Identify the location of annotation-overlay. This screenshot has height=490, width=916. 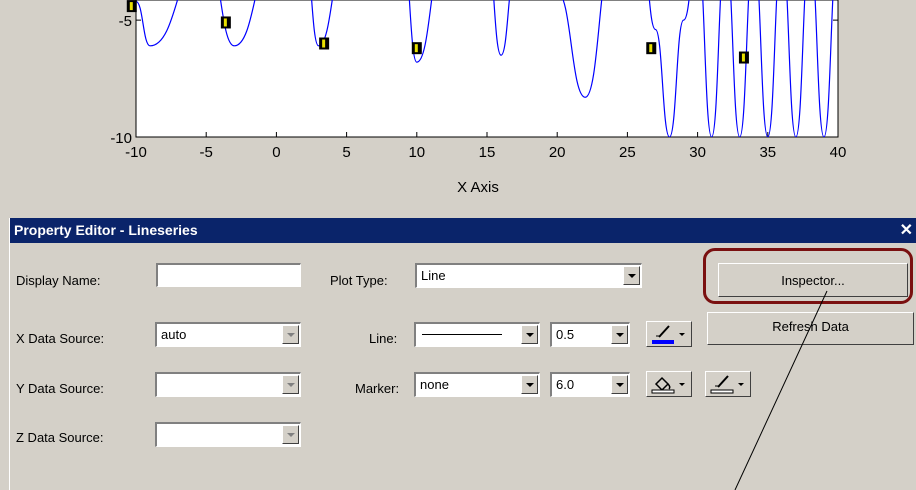
(781, 390).